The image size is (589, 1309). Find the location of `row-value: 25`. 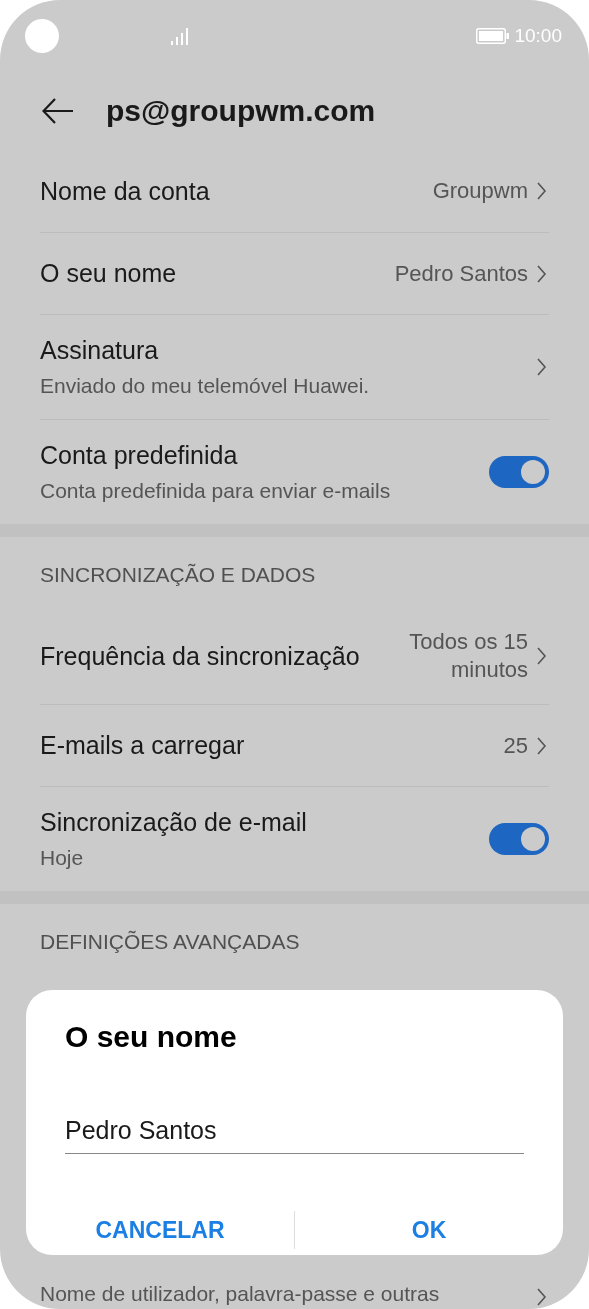

row-value: 25 is located at coordinates (515, 745).